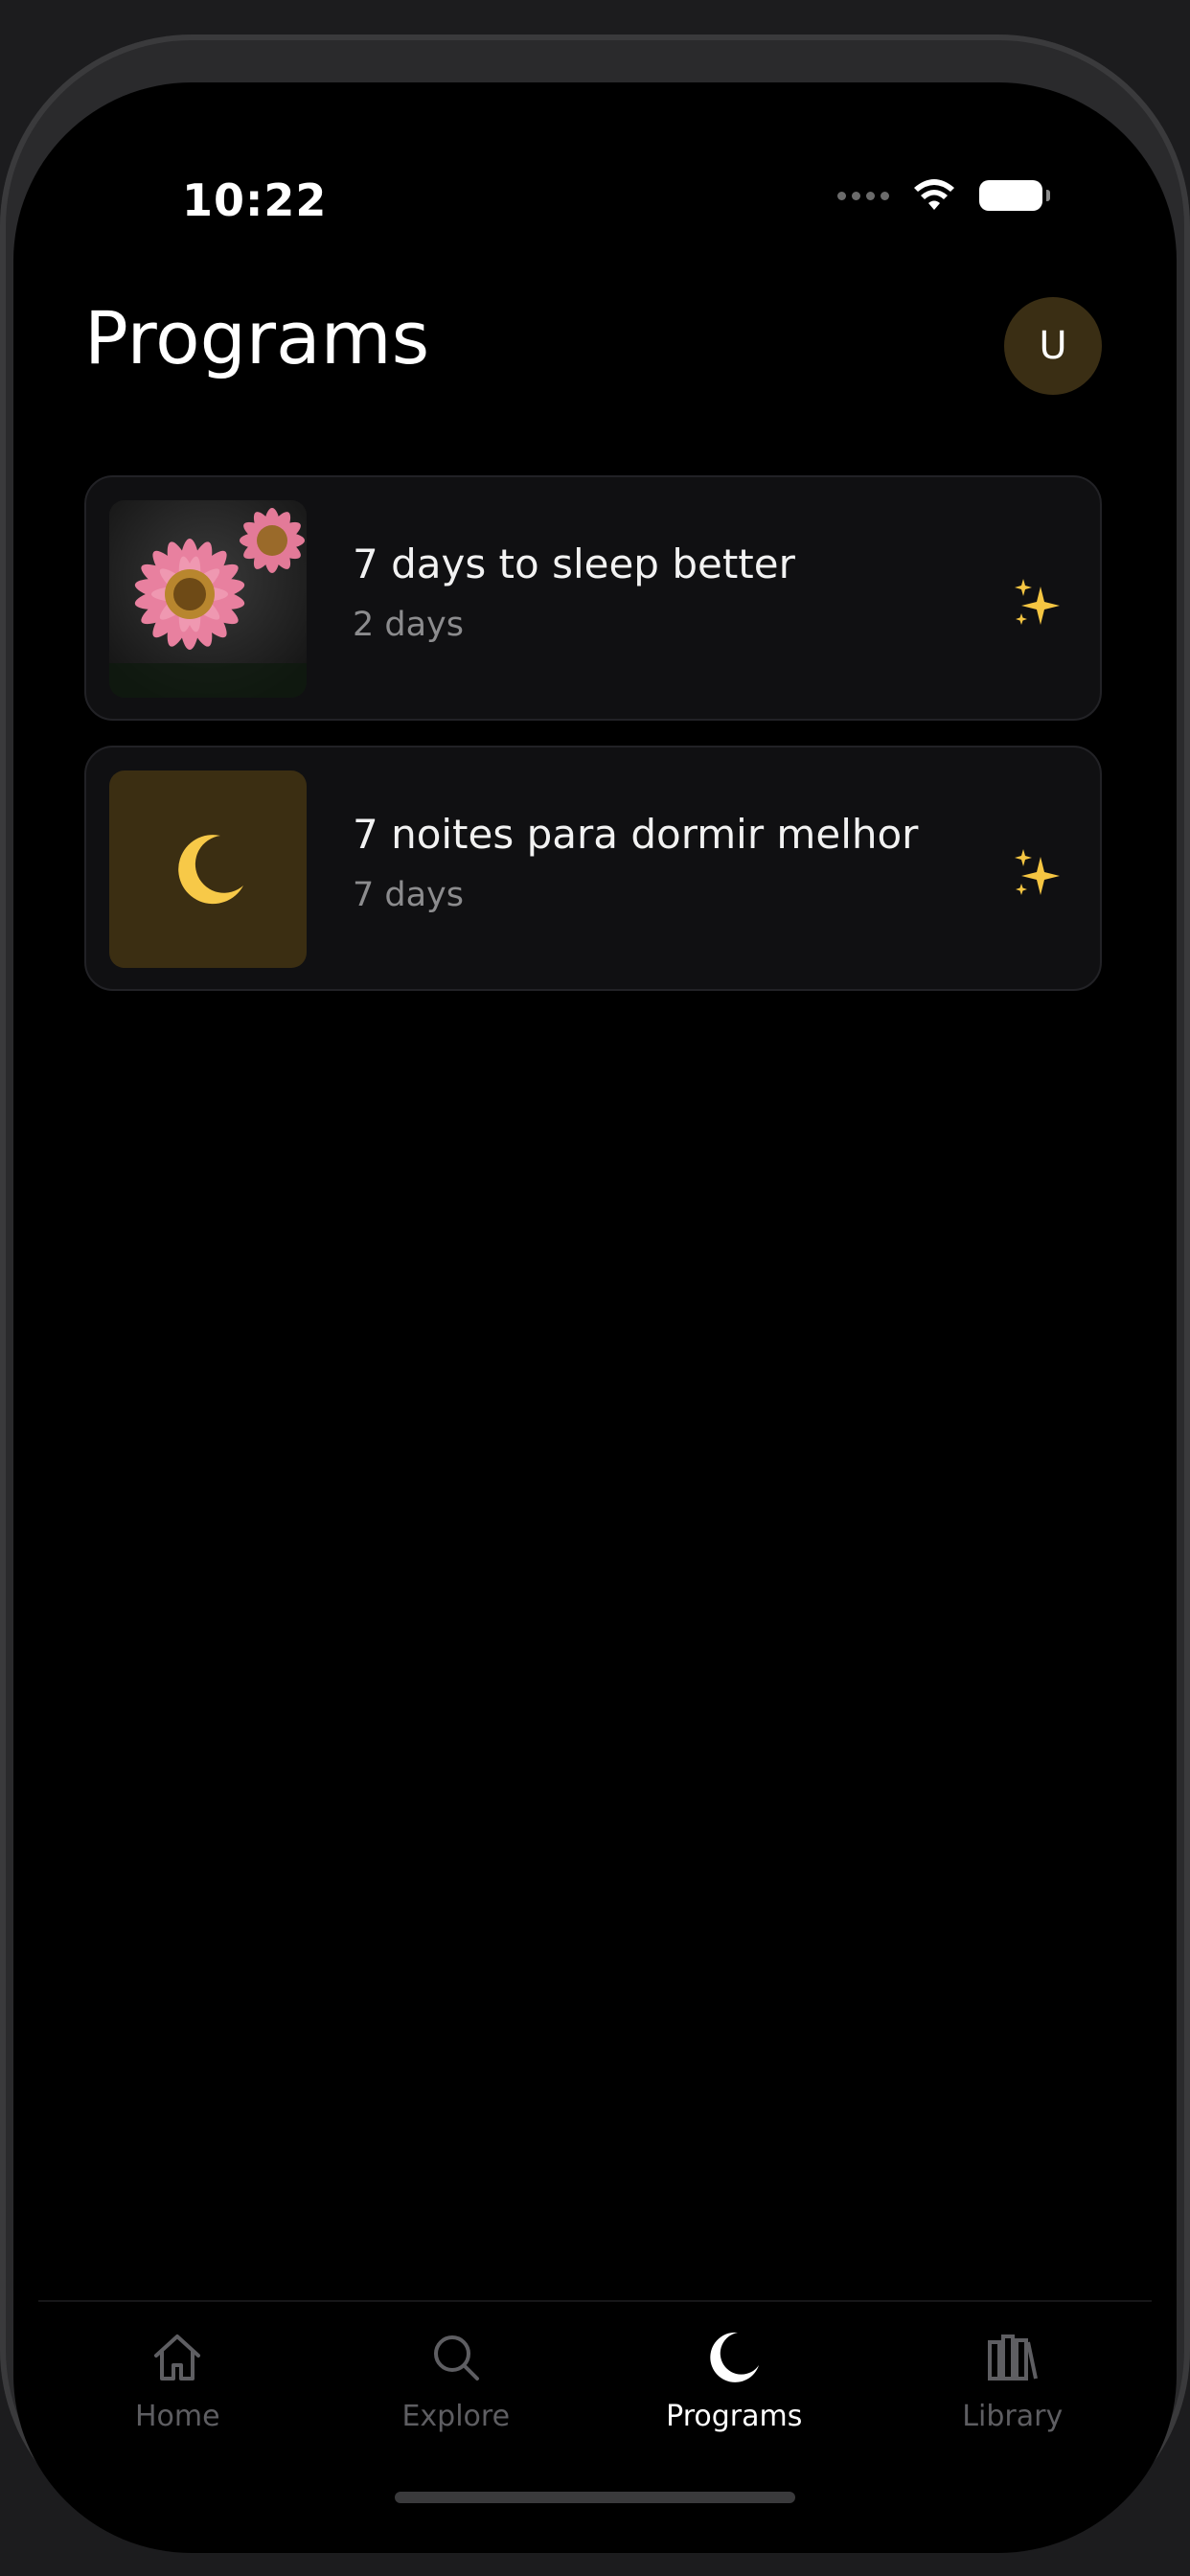 This screenshot has width=1190, height=2576. Describe the element at coordinates (593, 868) in the screenshot. I see `program-card: 7 noites para dormir melhor 7 days` at that location.